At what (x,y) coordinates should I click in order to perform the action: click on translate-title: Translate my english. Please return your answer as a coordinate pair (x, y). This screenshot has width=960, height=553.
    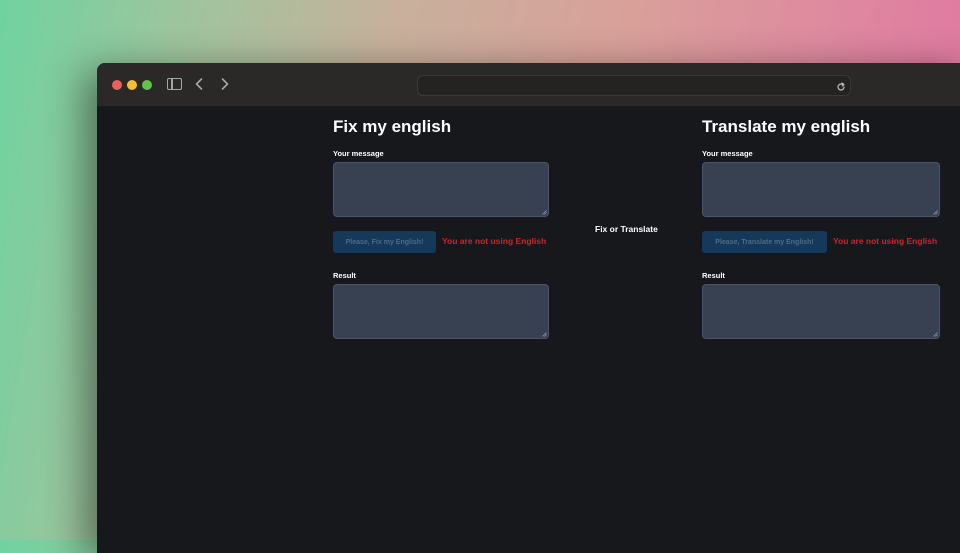
    Looking at the image, I should click on (786, 126).